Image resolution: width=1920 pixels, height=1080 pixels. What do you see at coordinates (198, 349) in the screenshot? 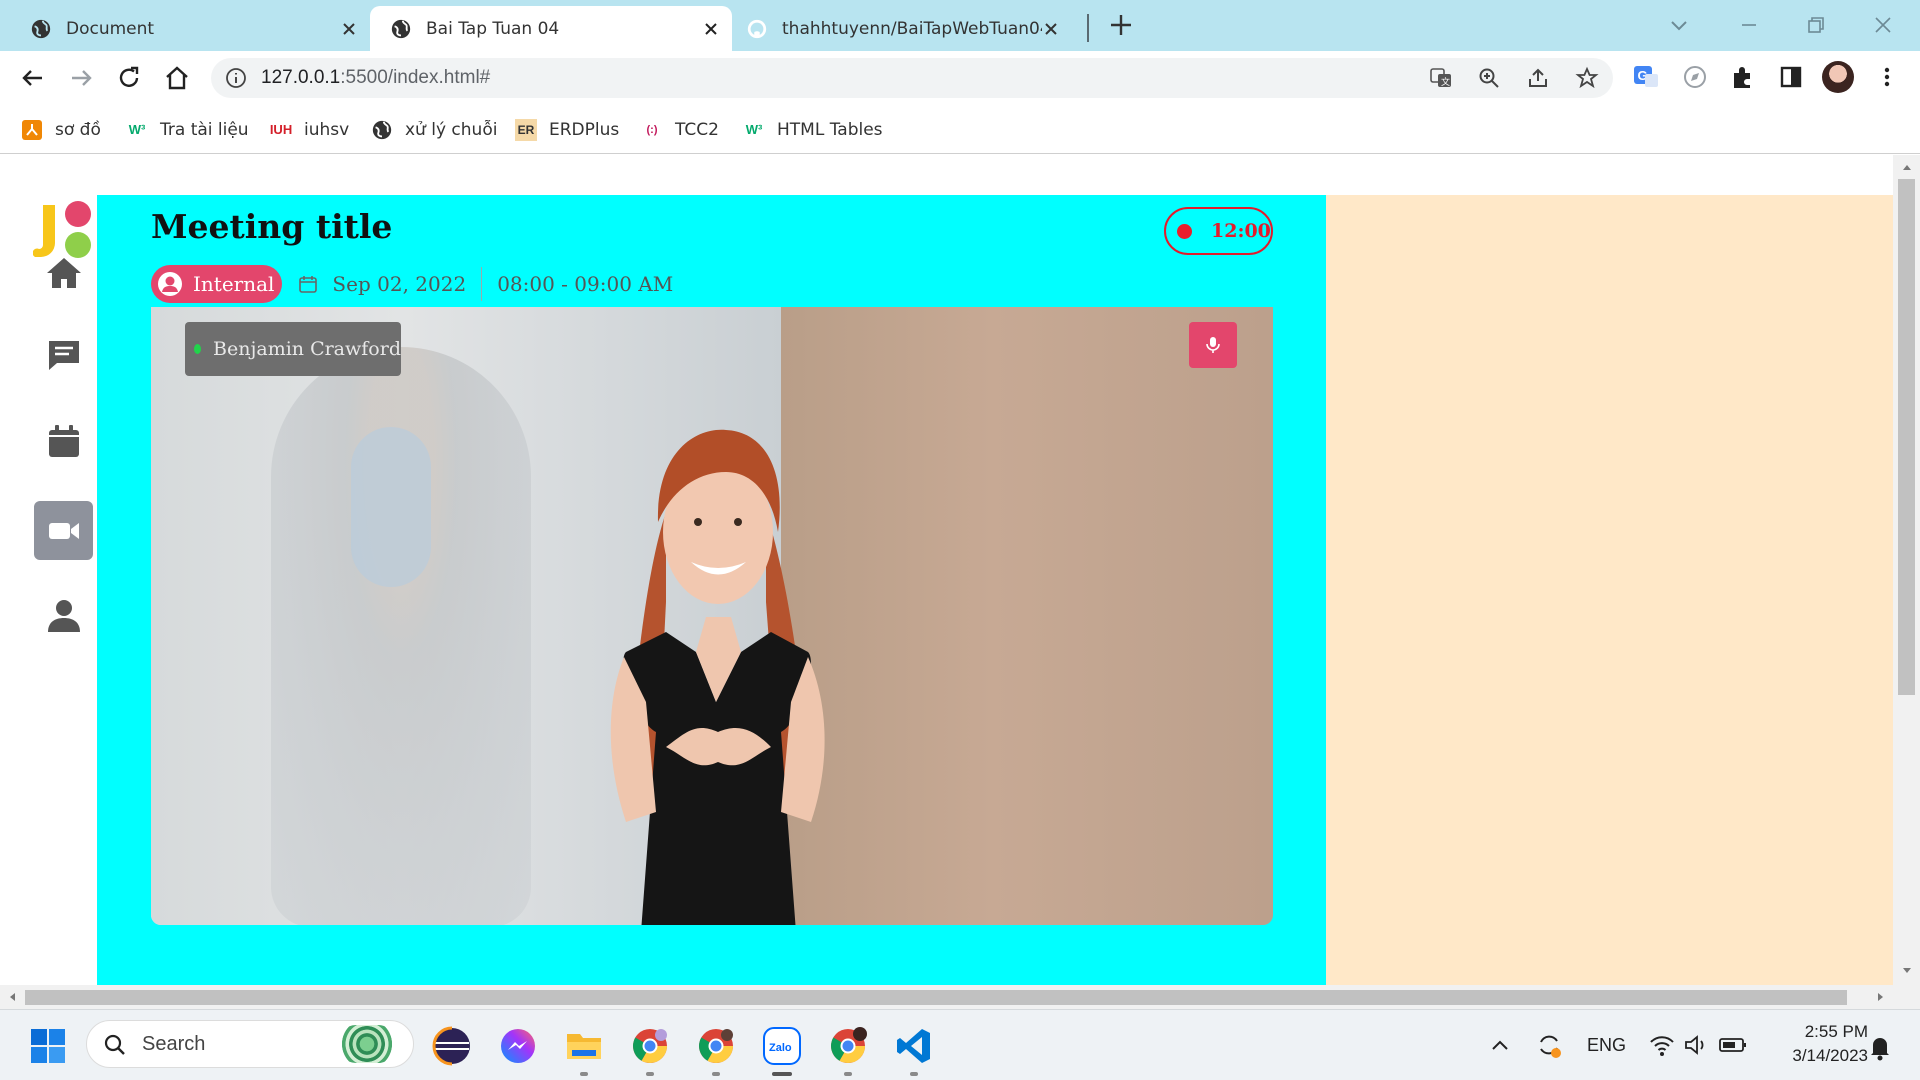
I see `online-status-icon` at bounding box center [198, 349].